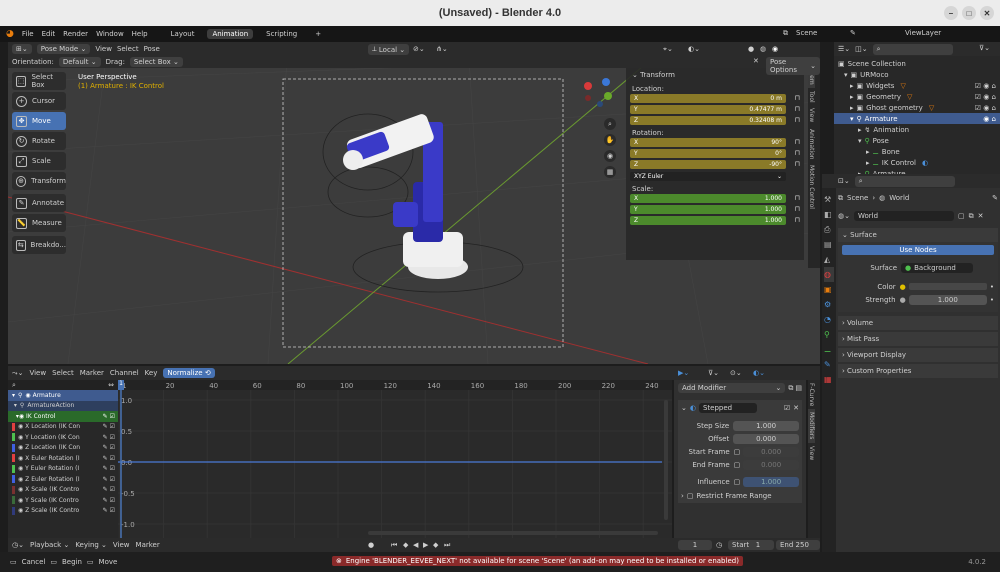 The height and width of the screenshot is (572, 1000). What do you see at coordinates (829, 379) in the screenshot?
I see `texture-tab-icon: ▦` at bounding box center [829, 379].